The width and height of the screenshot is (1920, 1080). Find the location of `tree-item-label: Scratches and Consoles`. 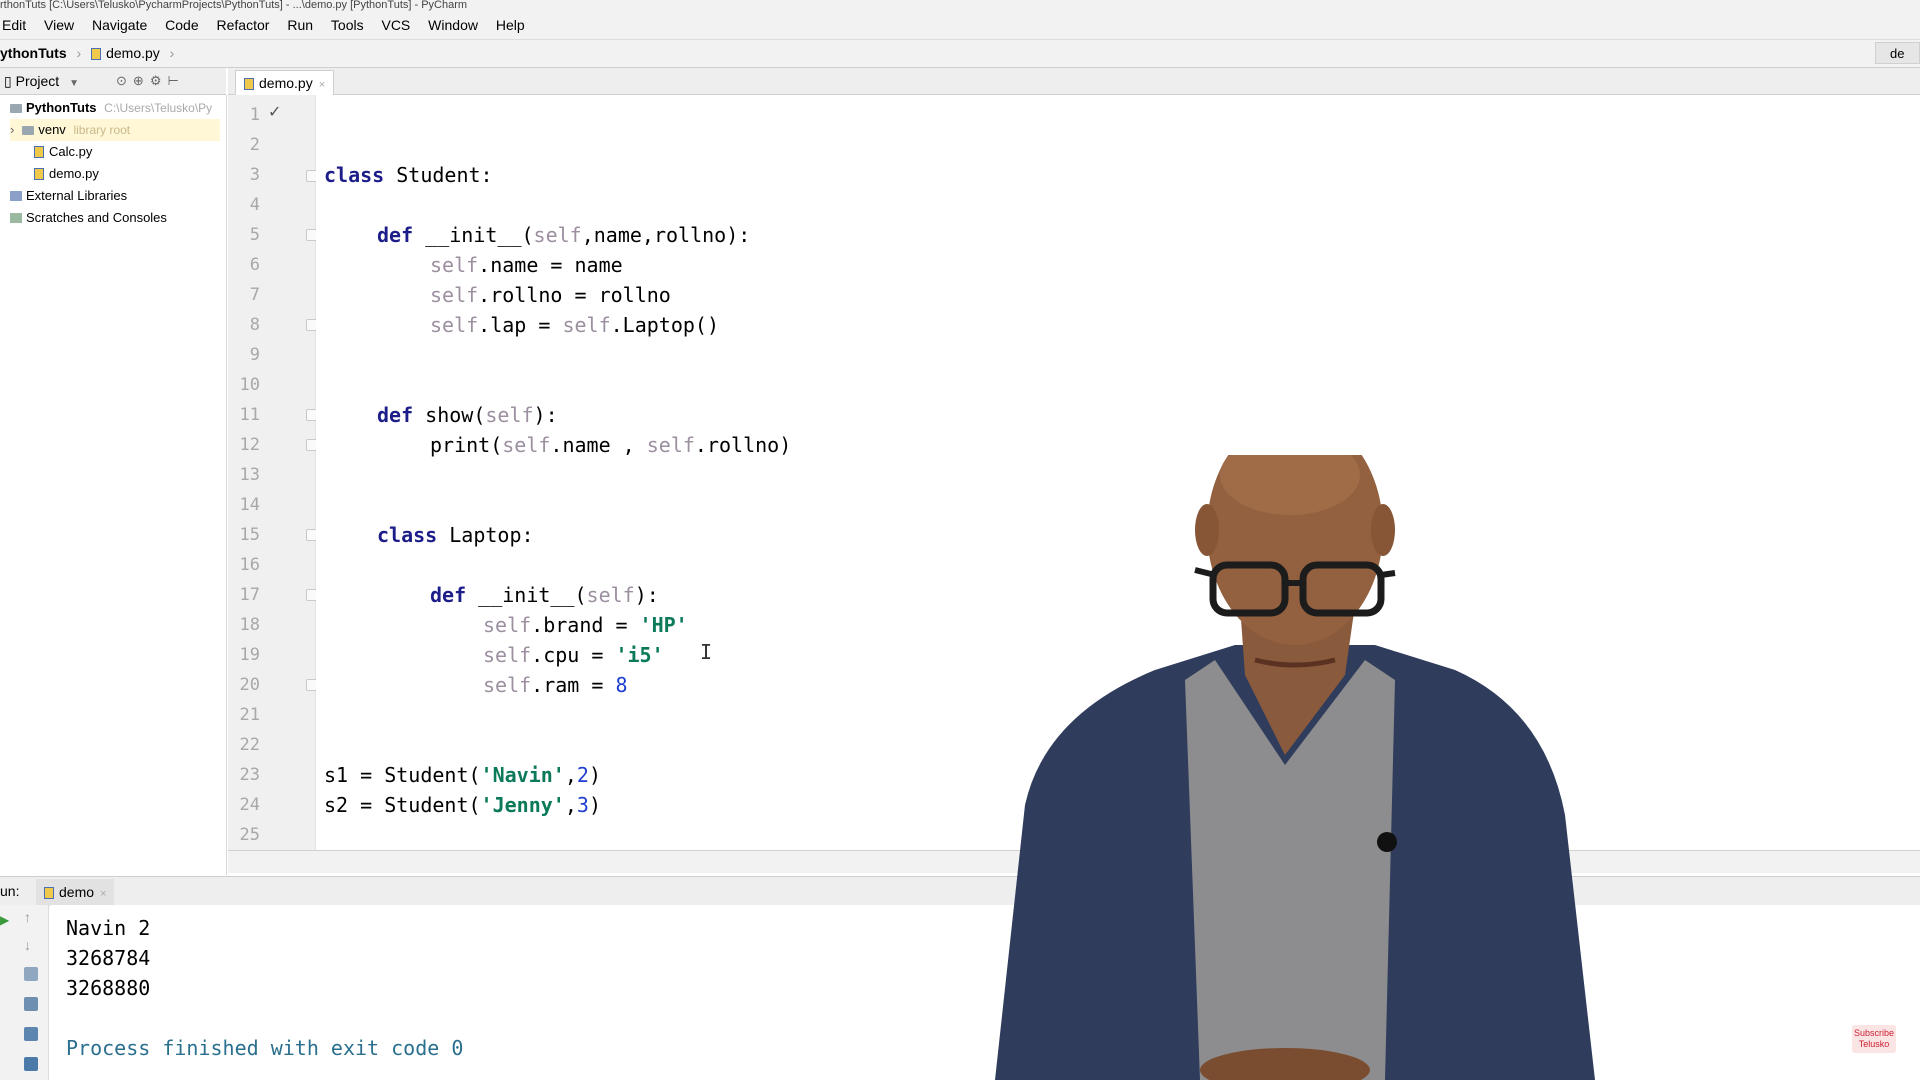

tree-item-label: Scratches and Consoles is located at coordinates (96, 217).